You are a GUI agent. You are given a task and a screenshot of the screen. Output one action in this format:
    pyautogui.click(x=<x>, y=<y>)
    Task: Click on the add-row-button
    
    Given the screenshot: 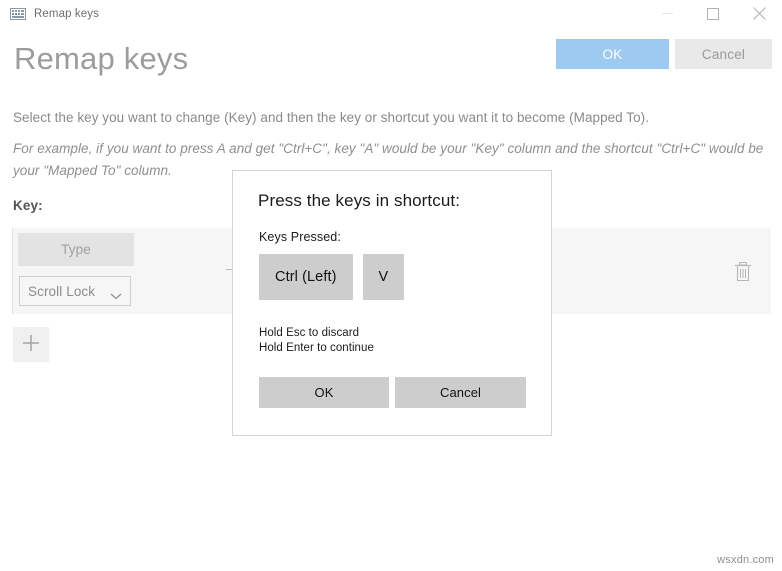 What is the action you would take?
    pyautogui.click(x=31, y=344)
    